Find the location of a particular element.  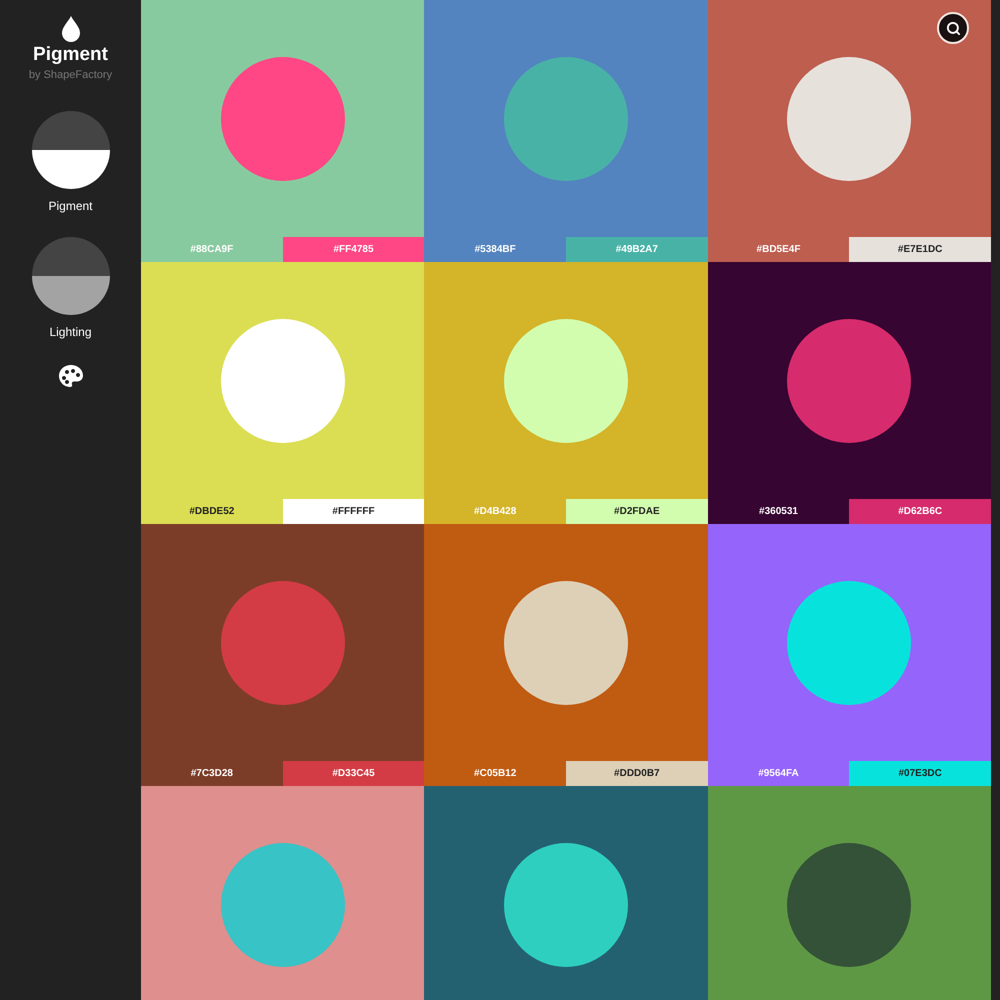

mode-button: Lighting is located at coordinates (71, 289).